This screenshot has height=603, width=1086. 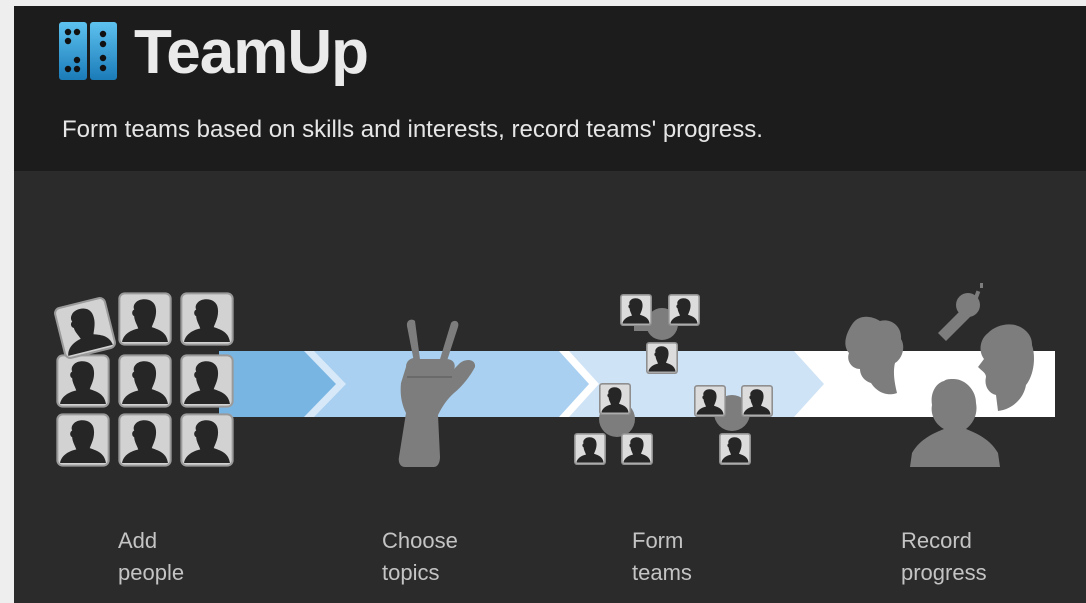 I want to click on people-grid-icon, so click(x=143, y=379).